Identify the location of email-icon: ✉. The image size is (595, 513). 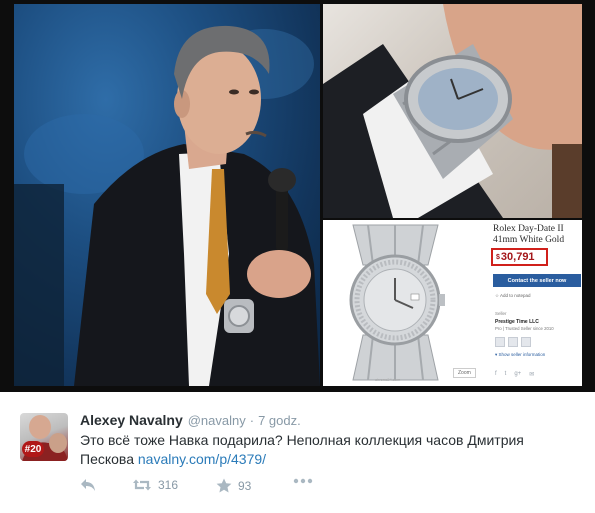
(531, 374).